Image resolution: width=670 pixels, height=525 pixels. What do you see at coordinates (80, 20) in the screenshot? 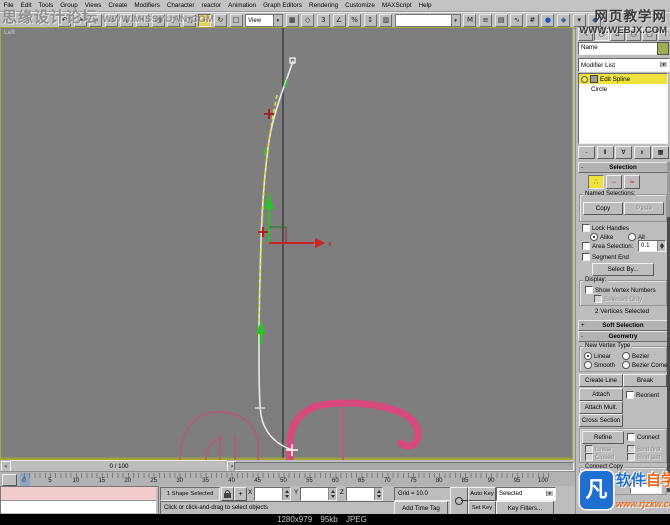
I see `redo-icon: ↷` at bounding box center [80, 20].